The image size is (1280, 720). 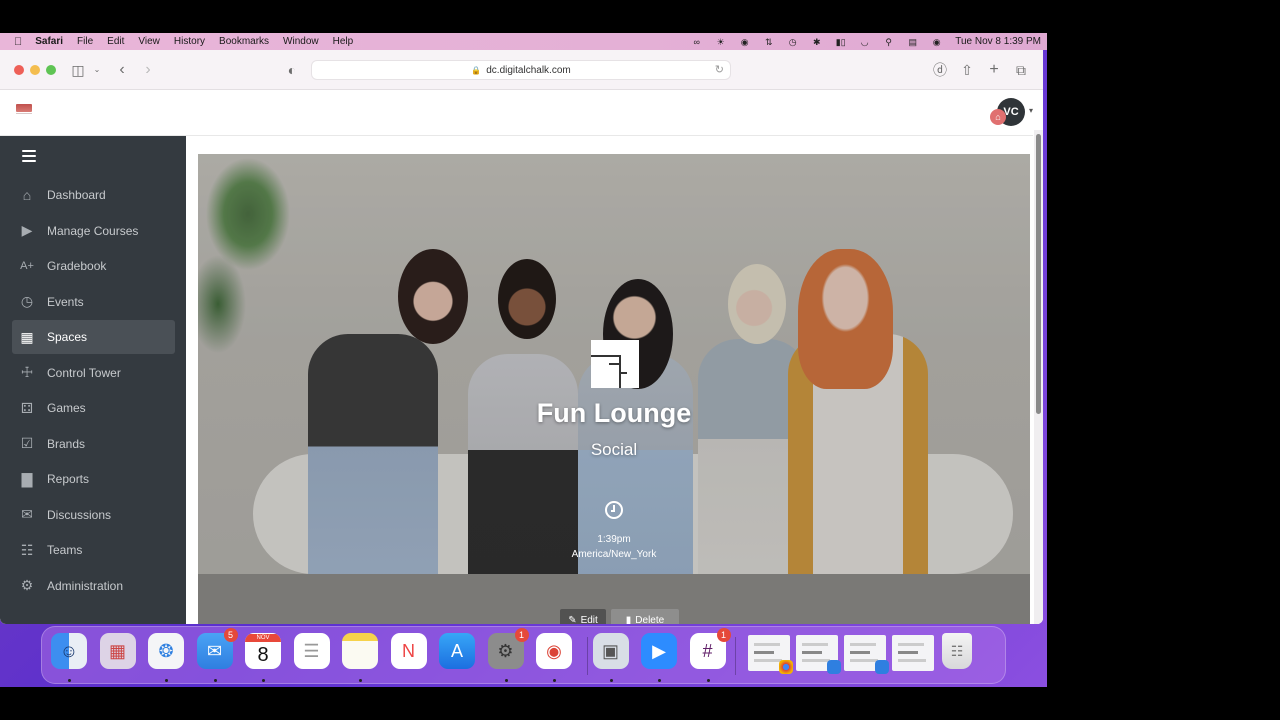 What do you see at coordinates (528, 70) in the screenshot?
I see `url-text: dc.digitalchalk.com` at bounding box center [528, 70].